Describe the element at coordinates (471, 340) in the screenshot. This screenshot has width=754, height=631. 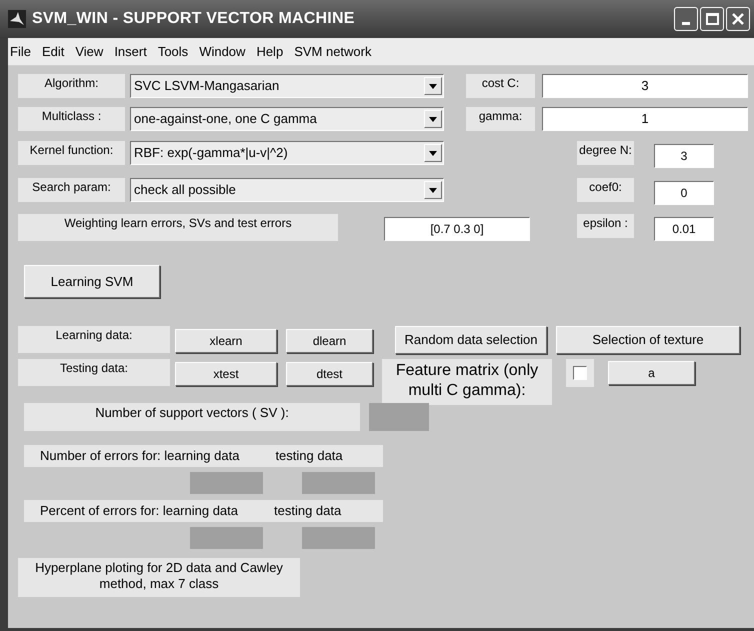
I see `random-selection-button: Random data selection` at that location.